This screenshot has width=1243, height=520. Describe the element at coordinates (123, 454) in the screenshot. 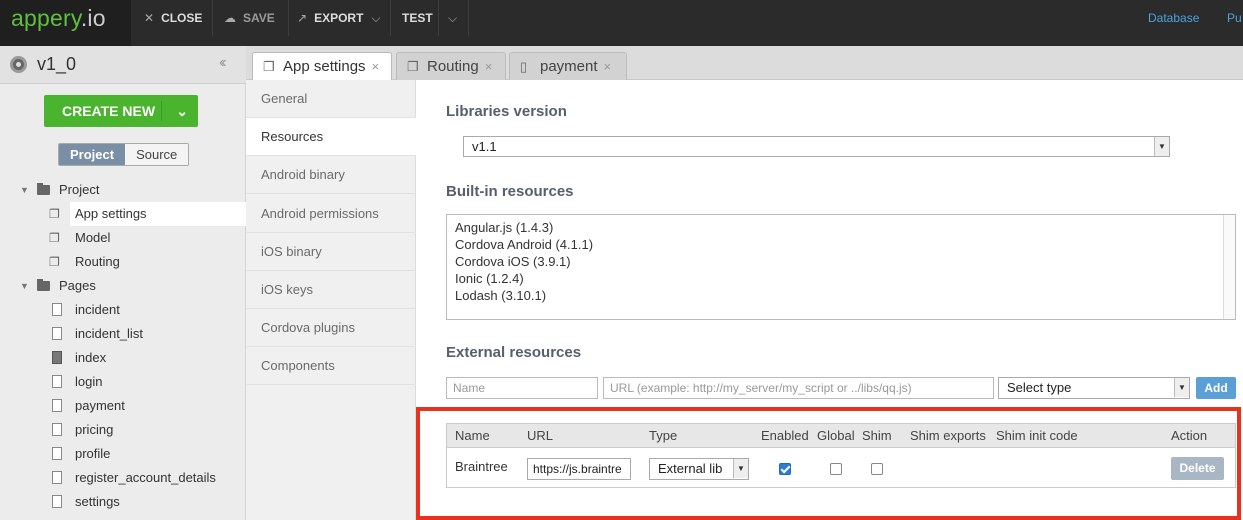

I see `tree-item-page: profile` at that location.